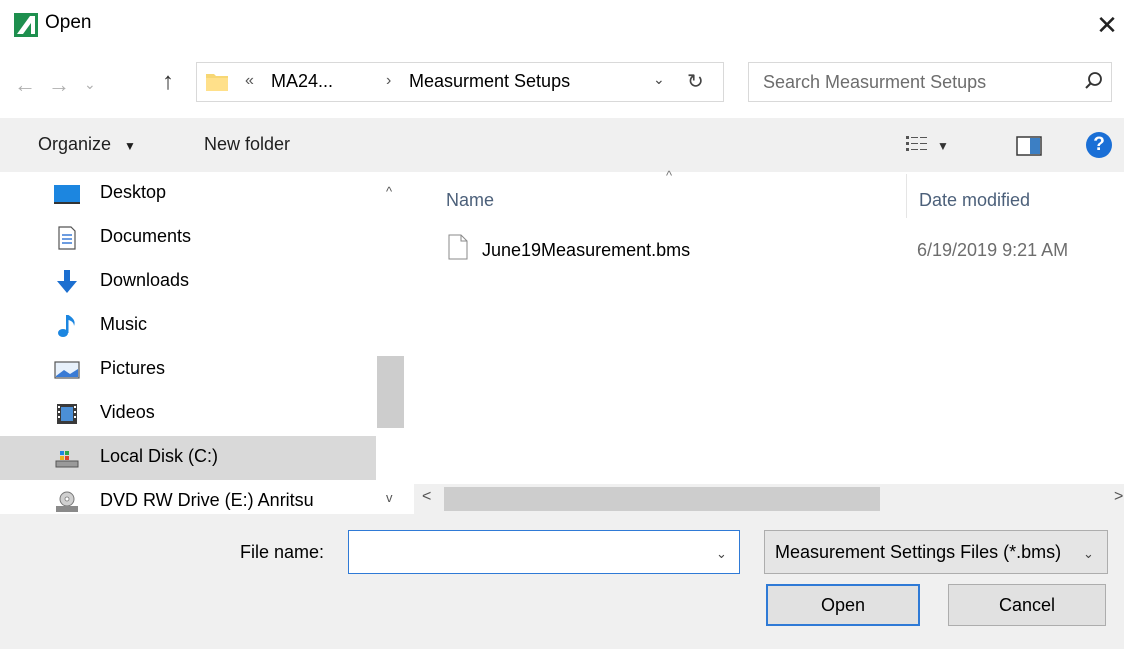 This screenshot has width=1124, height=649. Describe the element at coordinates (188, 326) in the screenshot. I see `sidebar-item-music: Music` at that location.